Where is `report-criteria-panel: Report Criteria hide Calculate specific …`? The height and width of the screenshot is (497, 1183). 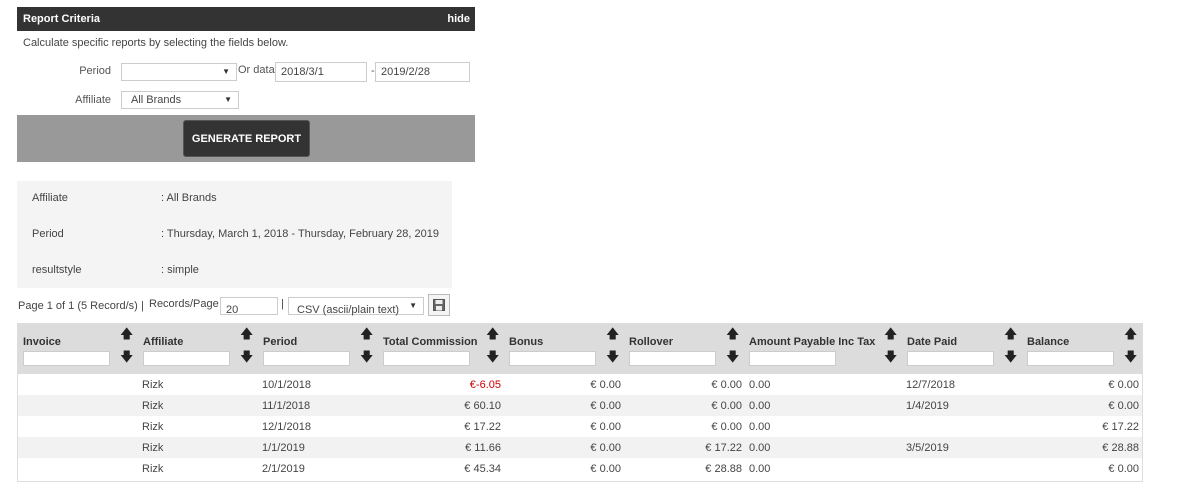 report-criteria-panel: Report Criteria hide Calculate specific … is located at coordinates (246, 84).